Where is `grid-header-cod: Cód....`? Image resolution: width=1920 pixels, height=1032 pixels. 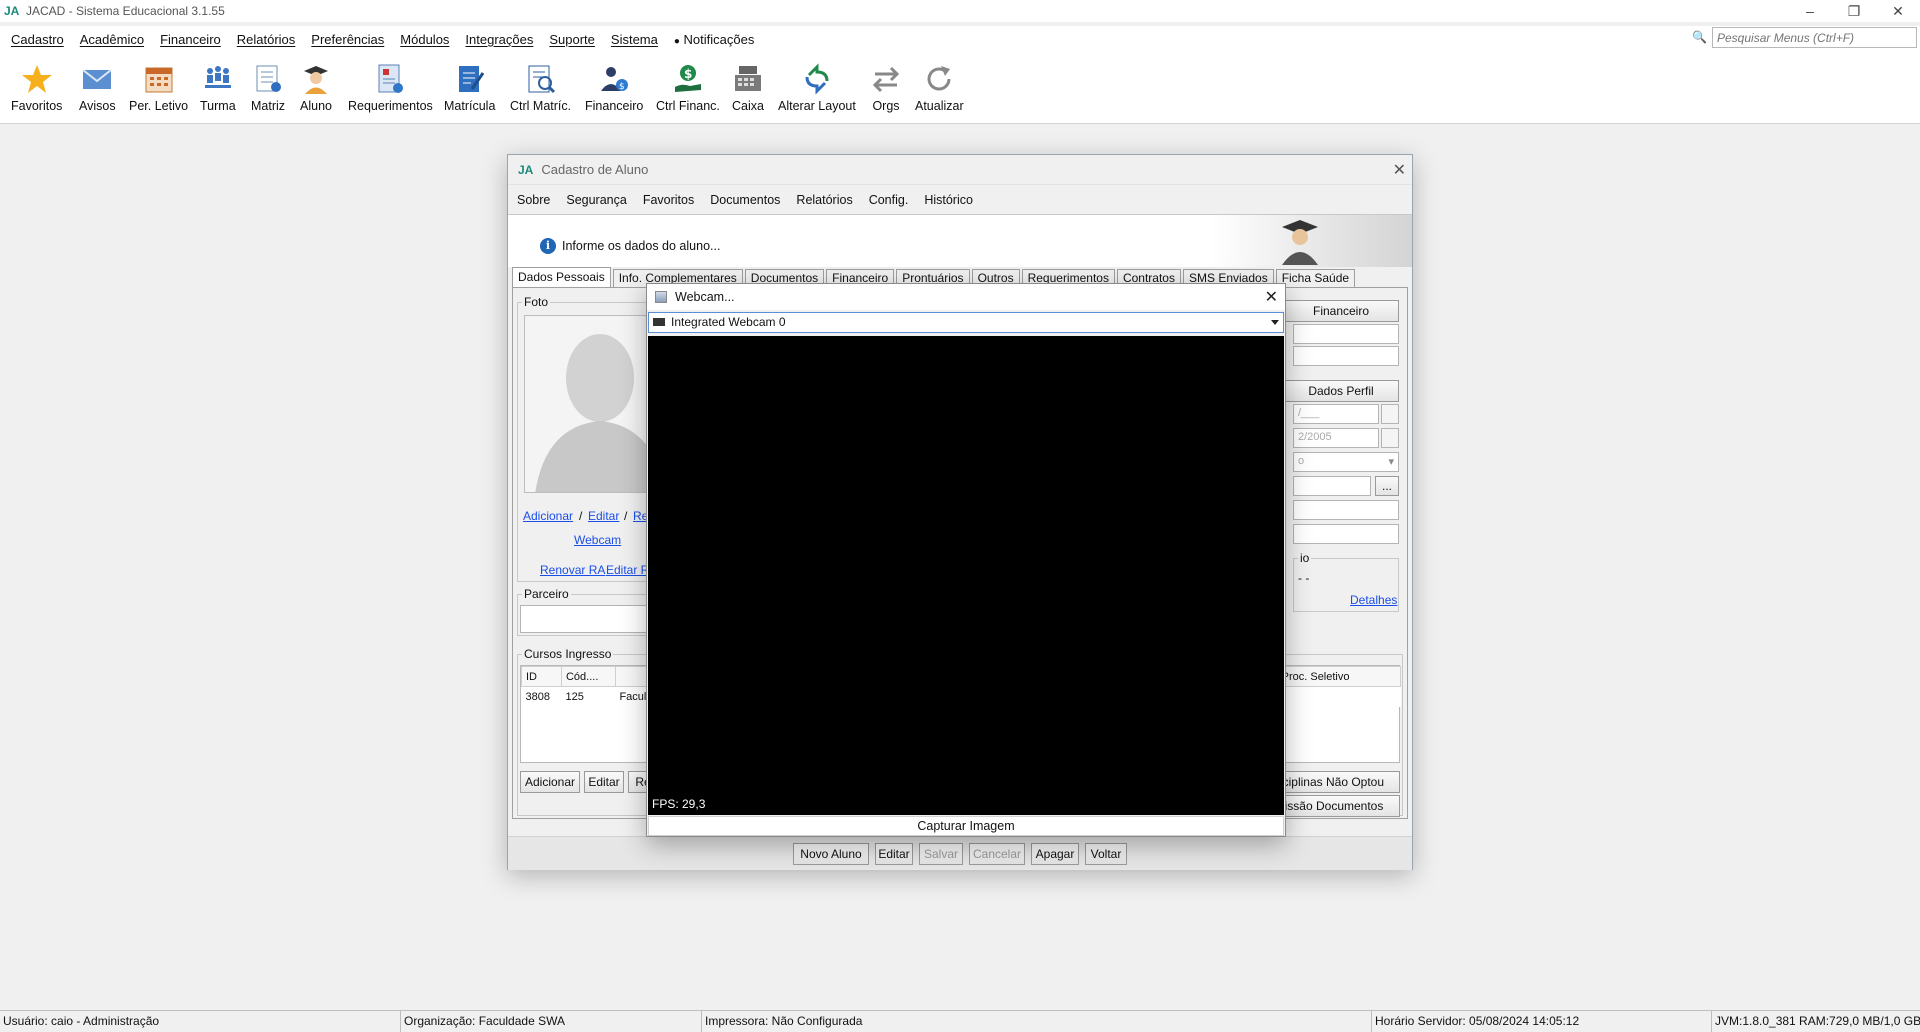
grid-header-cod: Cód.... is located at coordinates (588, 676).